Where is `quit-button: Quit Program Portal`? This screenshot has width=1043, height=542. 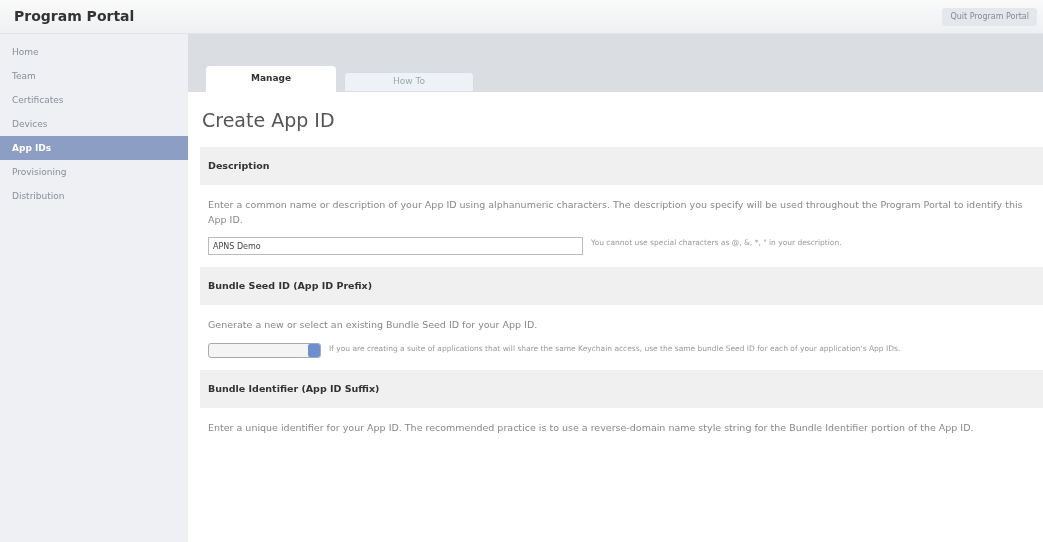 quit-button: Quit Program Portal is located at coordinates (989, 16).